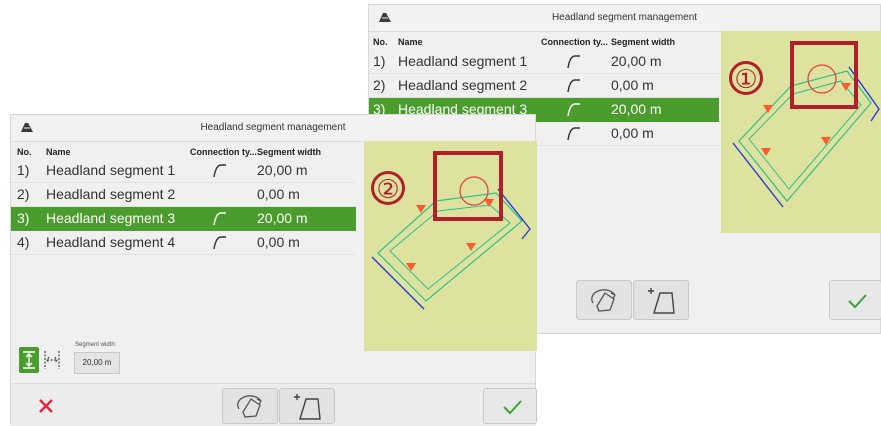 The width and height of the screenshot is (881, 426). I want to click on segment-width-field: 20,00 m, so click(97, 363).